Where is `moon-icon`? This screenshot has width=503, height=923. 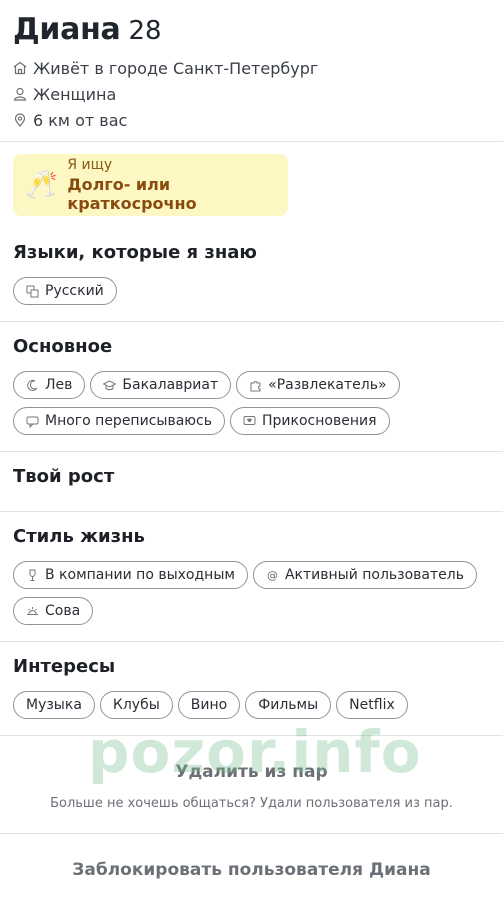
moon-icon is located at coordinates (32, 385).